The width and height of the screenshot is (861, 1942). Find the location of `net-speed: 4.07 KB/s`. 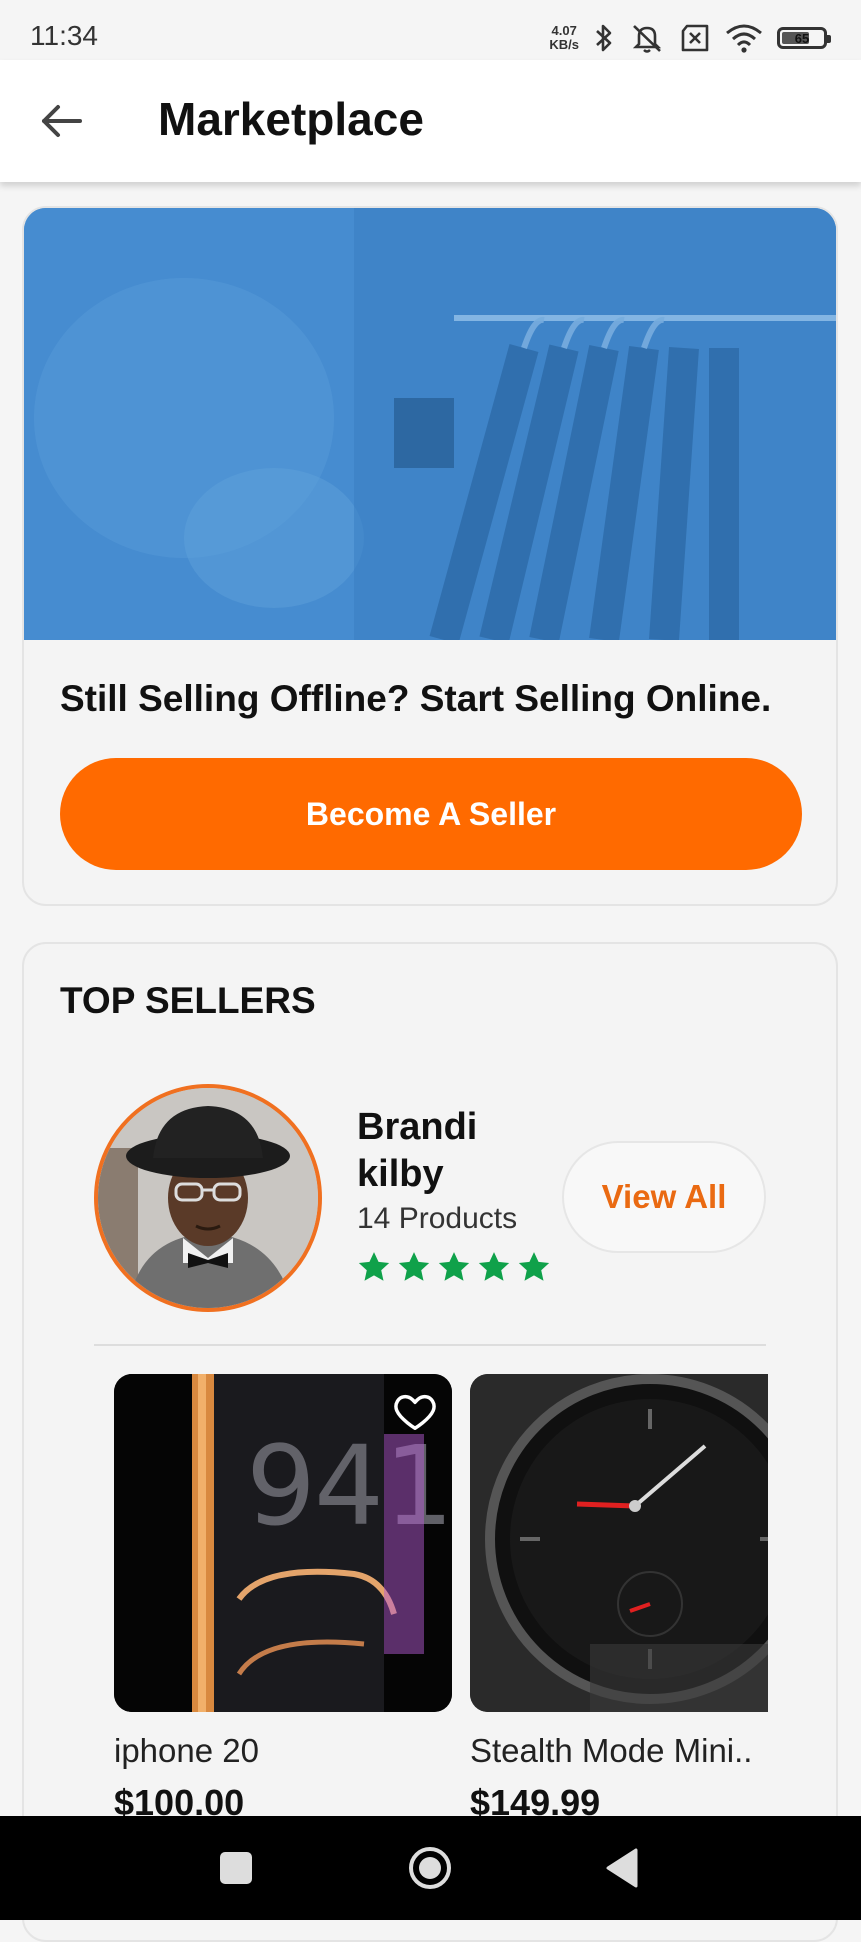

net-speed: 4.07 KB/s is located at coordinates (564, 37).